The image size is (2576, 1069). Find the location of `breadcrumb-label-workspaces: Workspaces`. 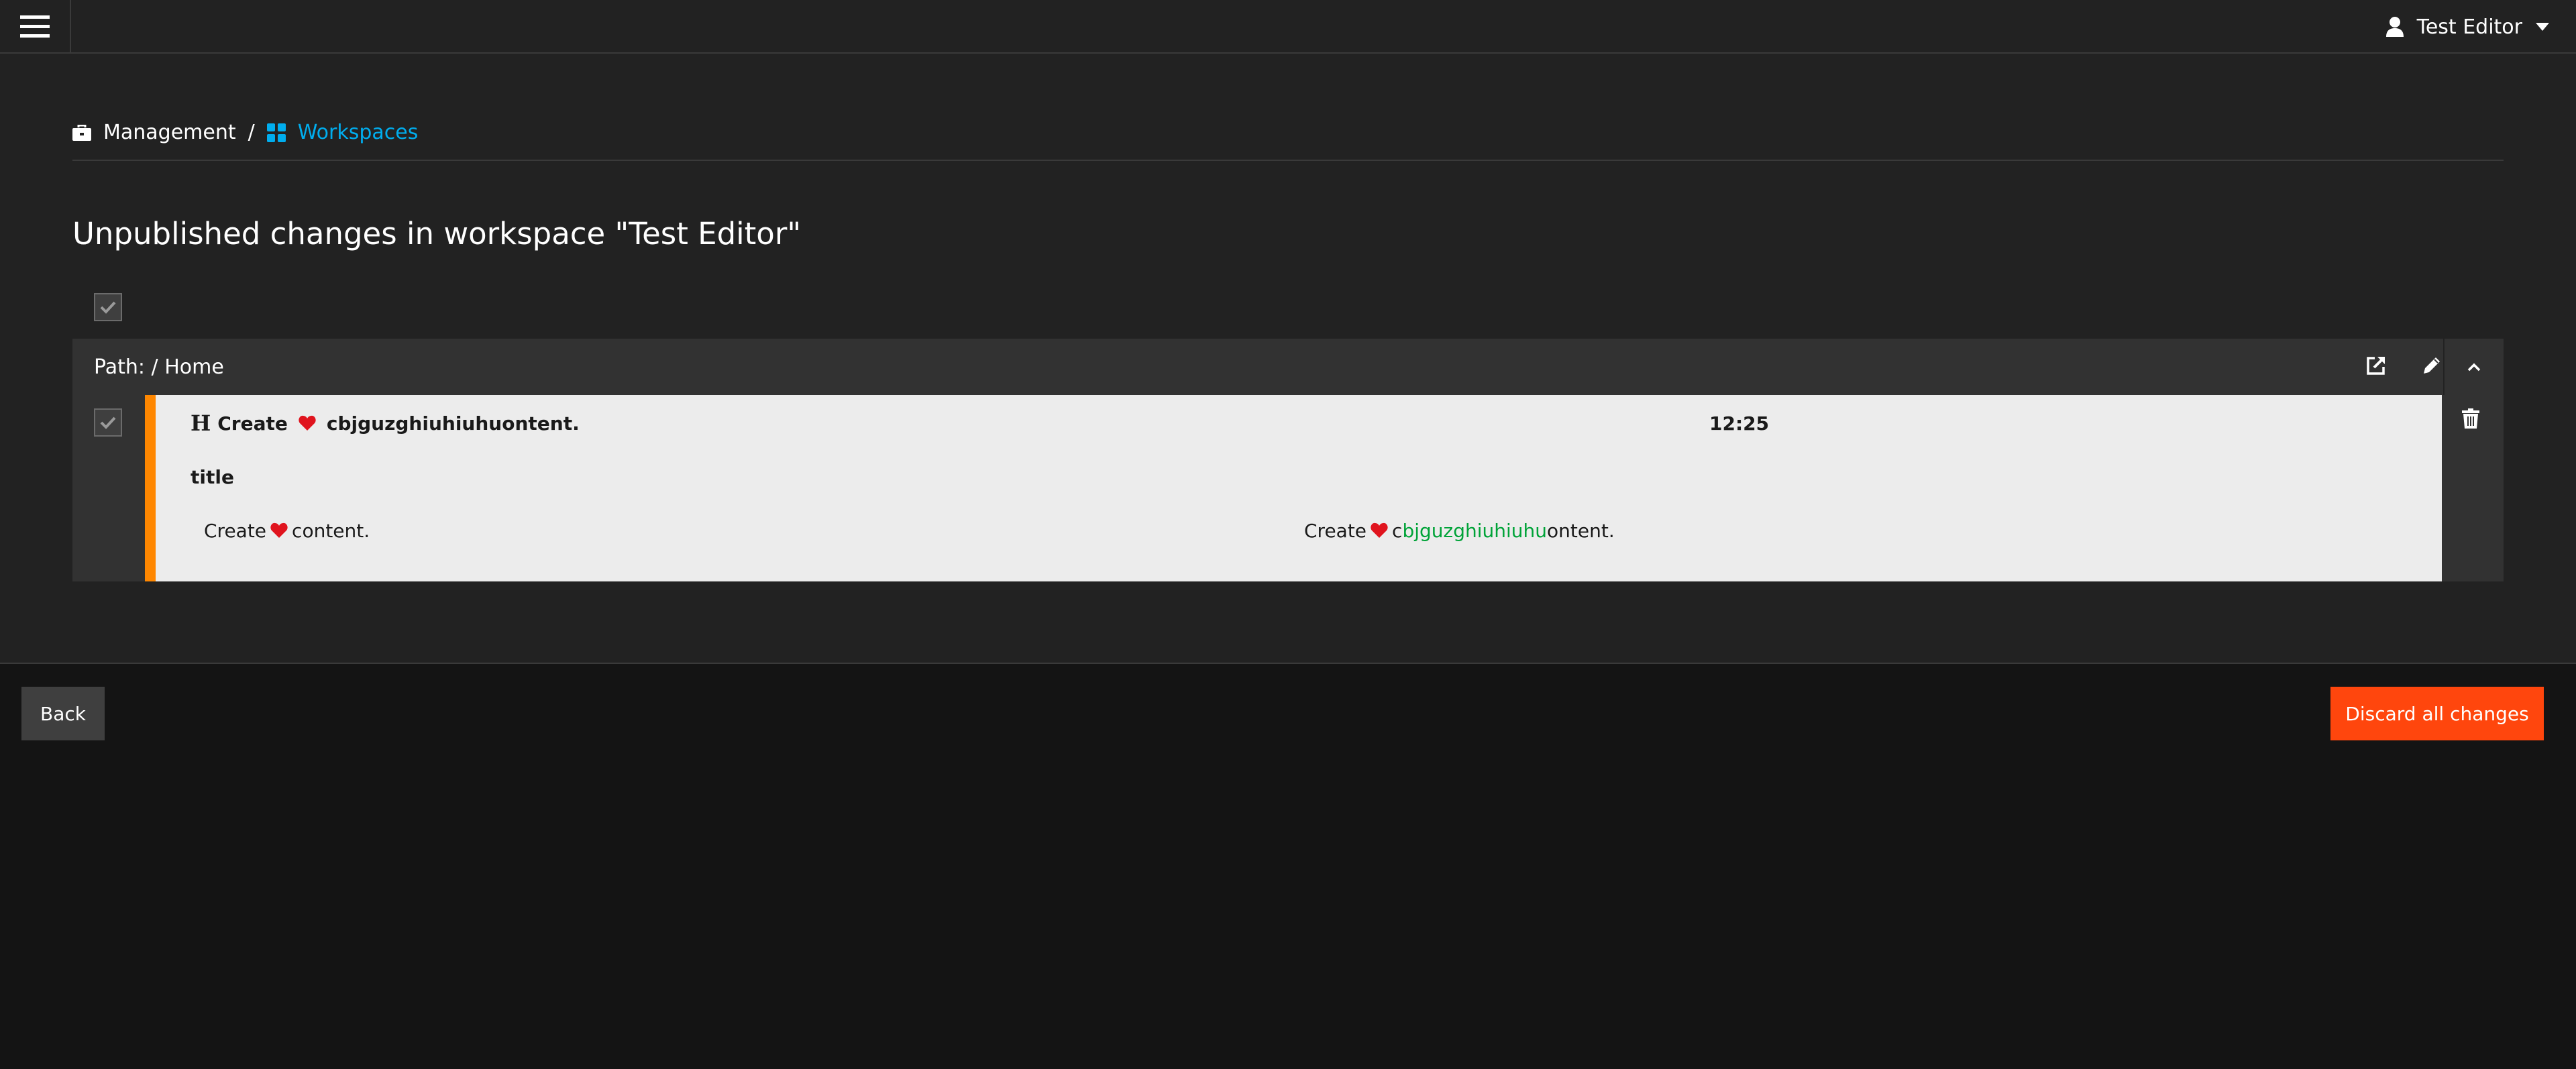

breadcrumb-label-workspaces: Workspaces is located at coordinates (358, 133).